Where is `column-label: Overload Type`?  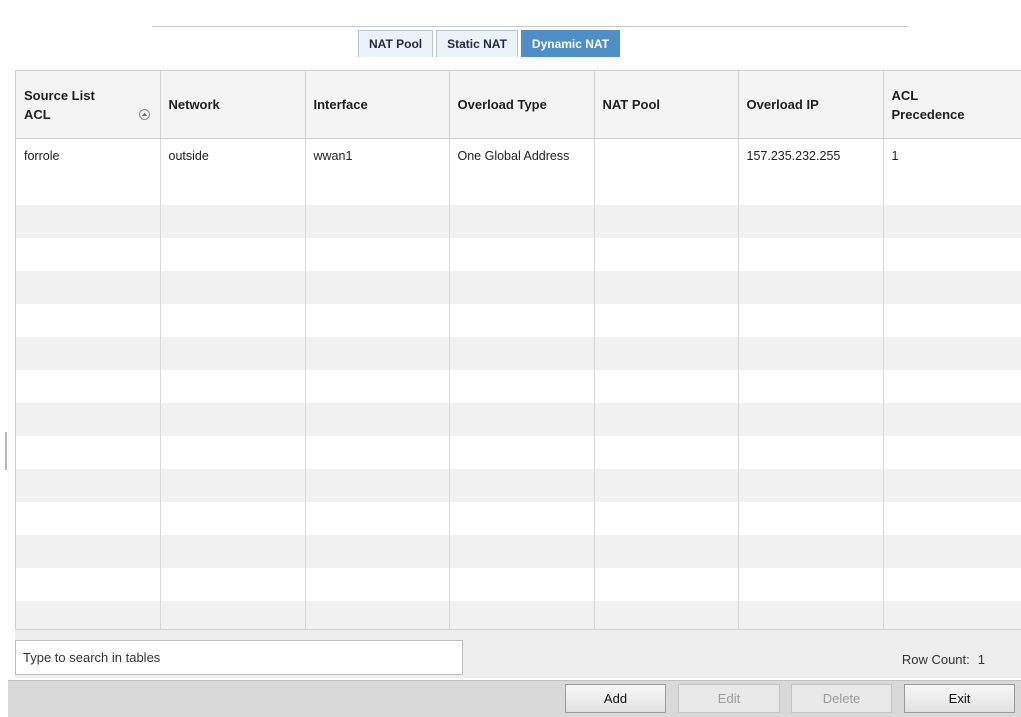 column-label: Overload Type is located at coordinates (502, 104).